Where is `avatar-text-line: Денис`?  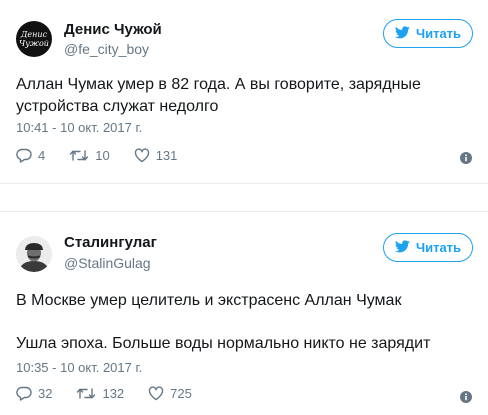 avatar-text-line: Денис is located at coordinates (34, 34).